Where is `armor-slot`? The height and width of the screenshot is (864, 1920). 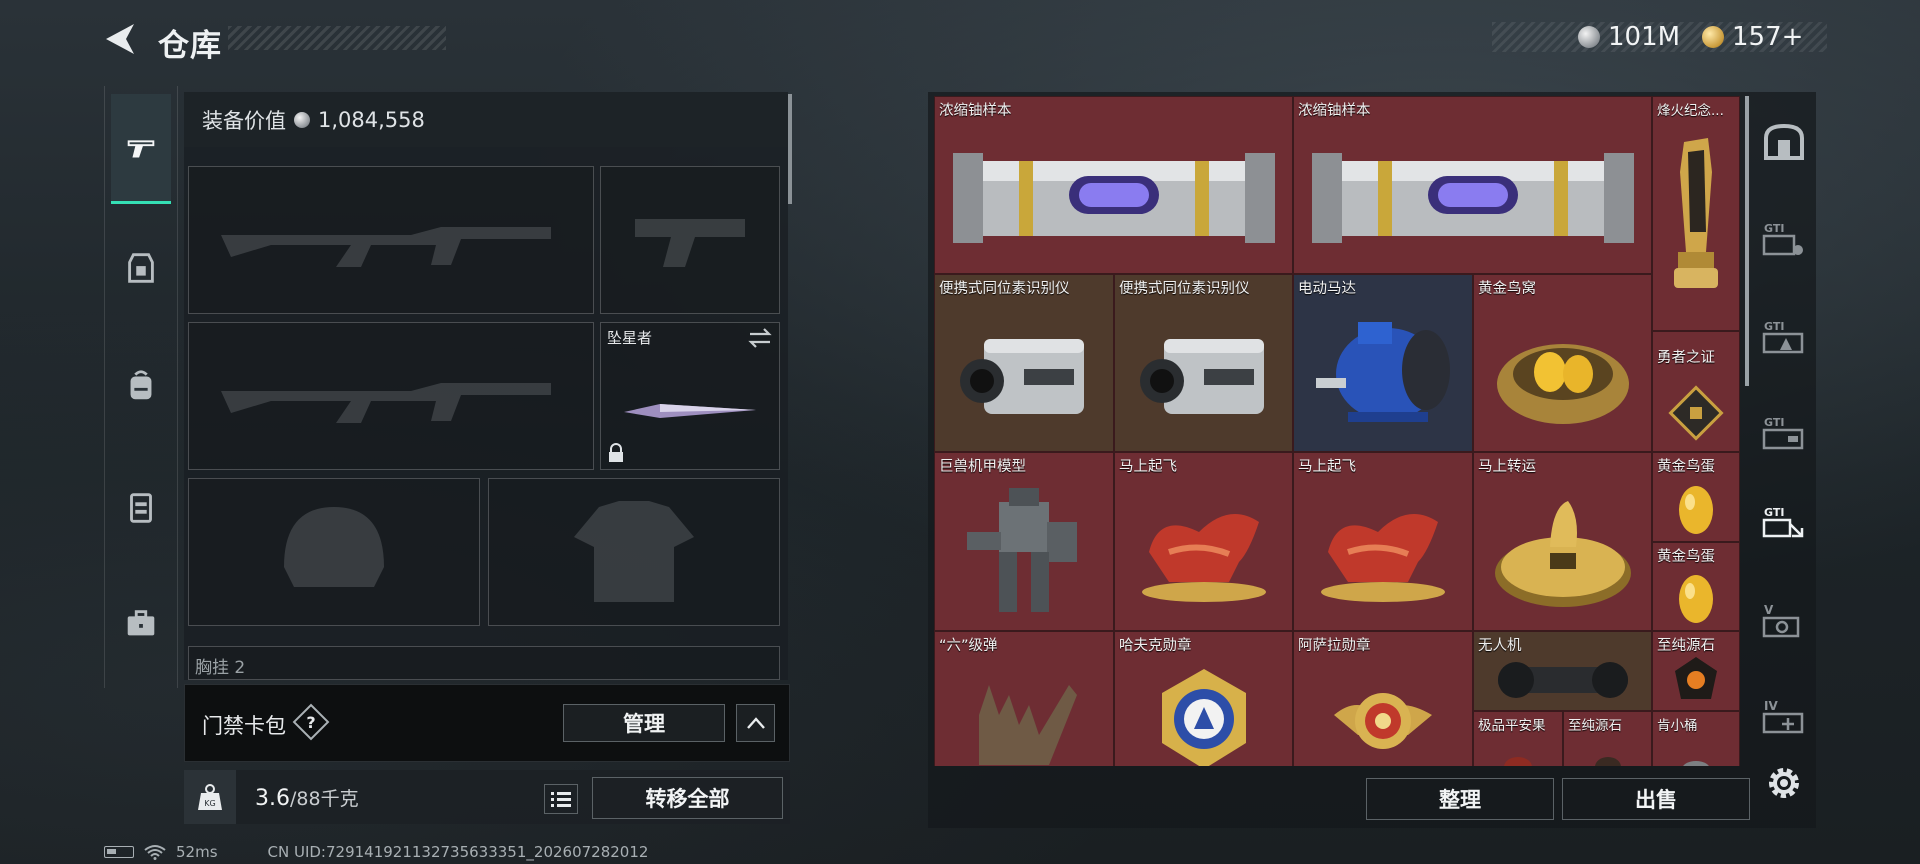 armor-slot is located at coordinates (634, 552).